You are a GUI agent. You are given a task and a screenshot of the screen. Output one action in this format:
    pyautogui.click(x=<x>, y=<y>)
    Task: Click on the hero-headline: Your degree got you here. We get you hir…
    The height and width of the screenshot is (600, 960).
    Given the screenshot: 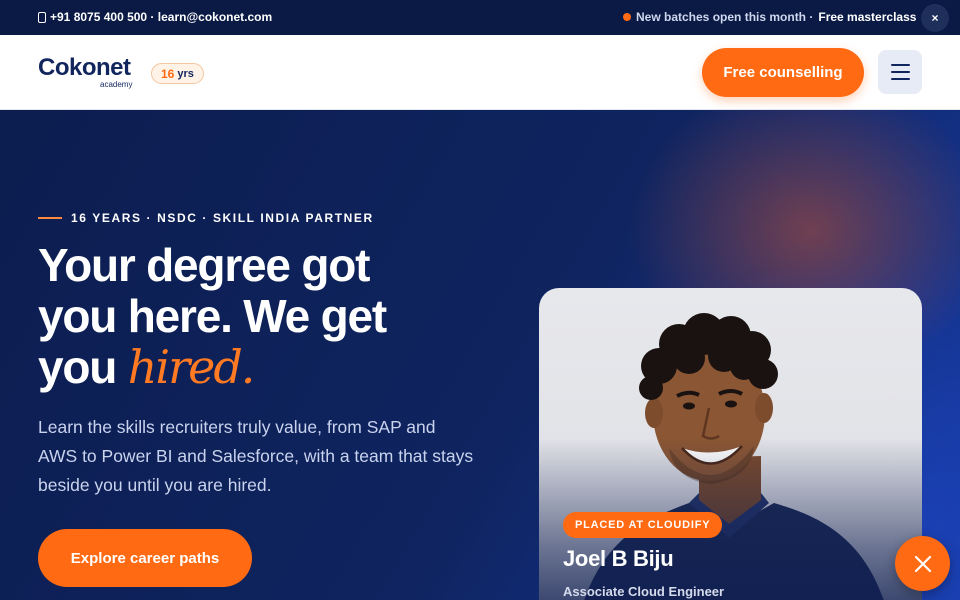 What is the action you would take?
    pyautogui.click(x=273, y=316)
    